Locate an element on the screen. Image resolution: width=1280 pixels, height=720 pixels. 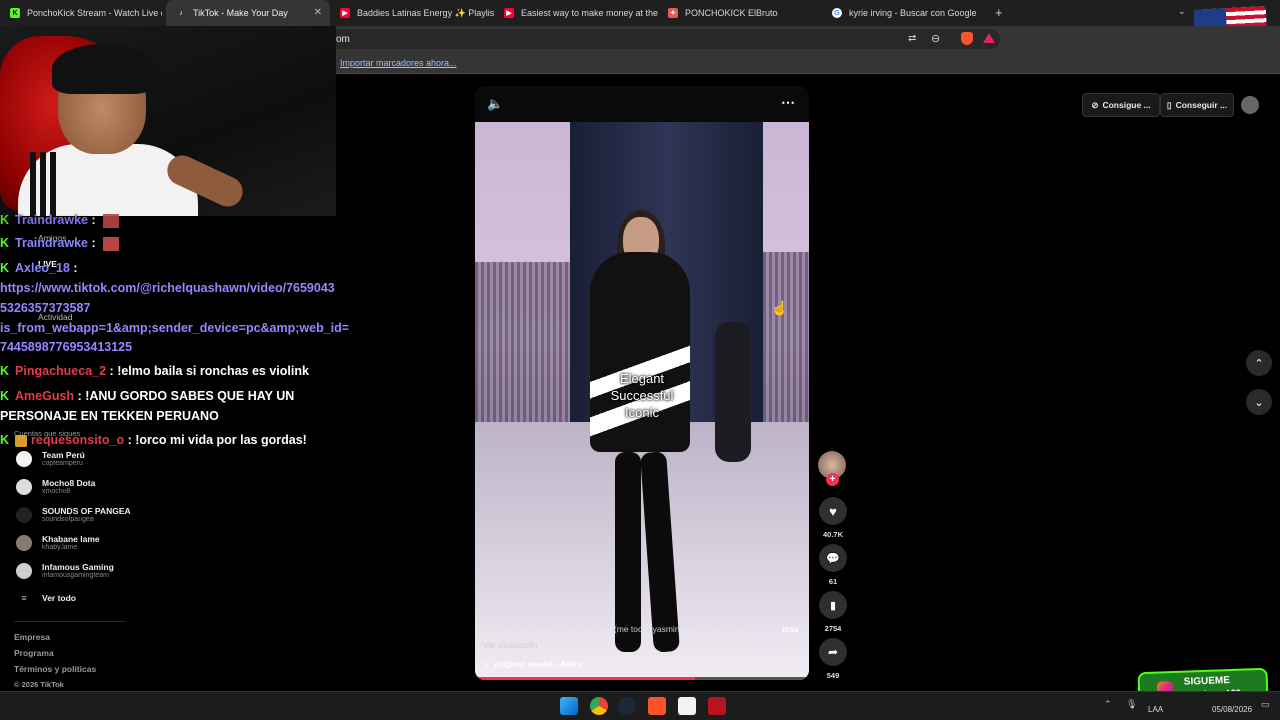
share-button: ➦ is located at coordinates (833, 652).